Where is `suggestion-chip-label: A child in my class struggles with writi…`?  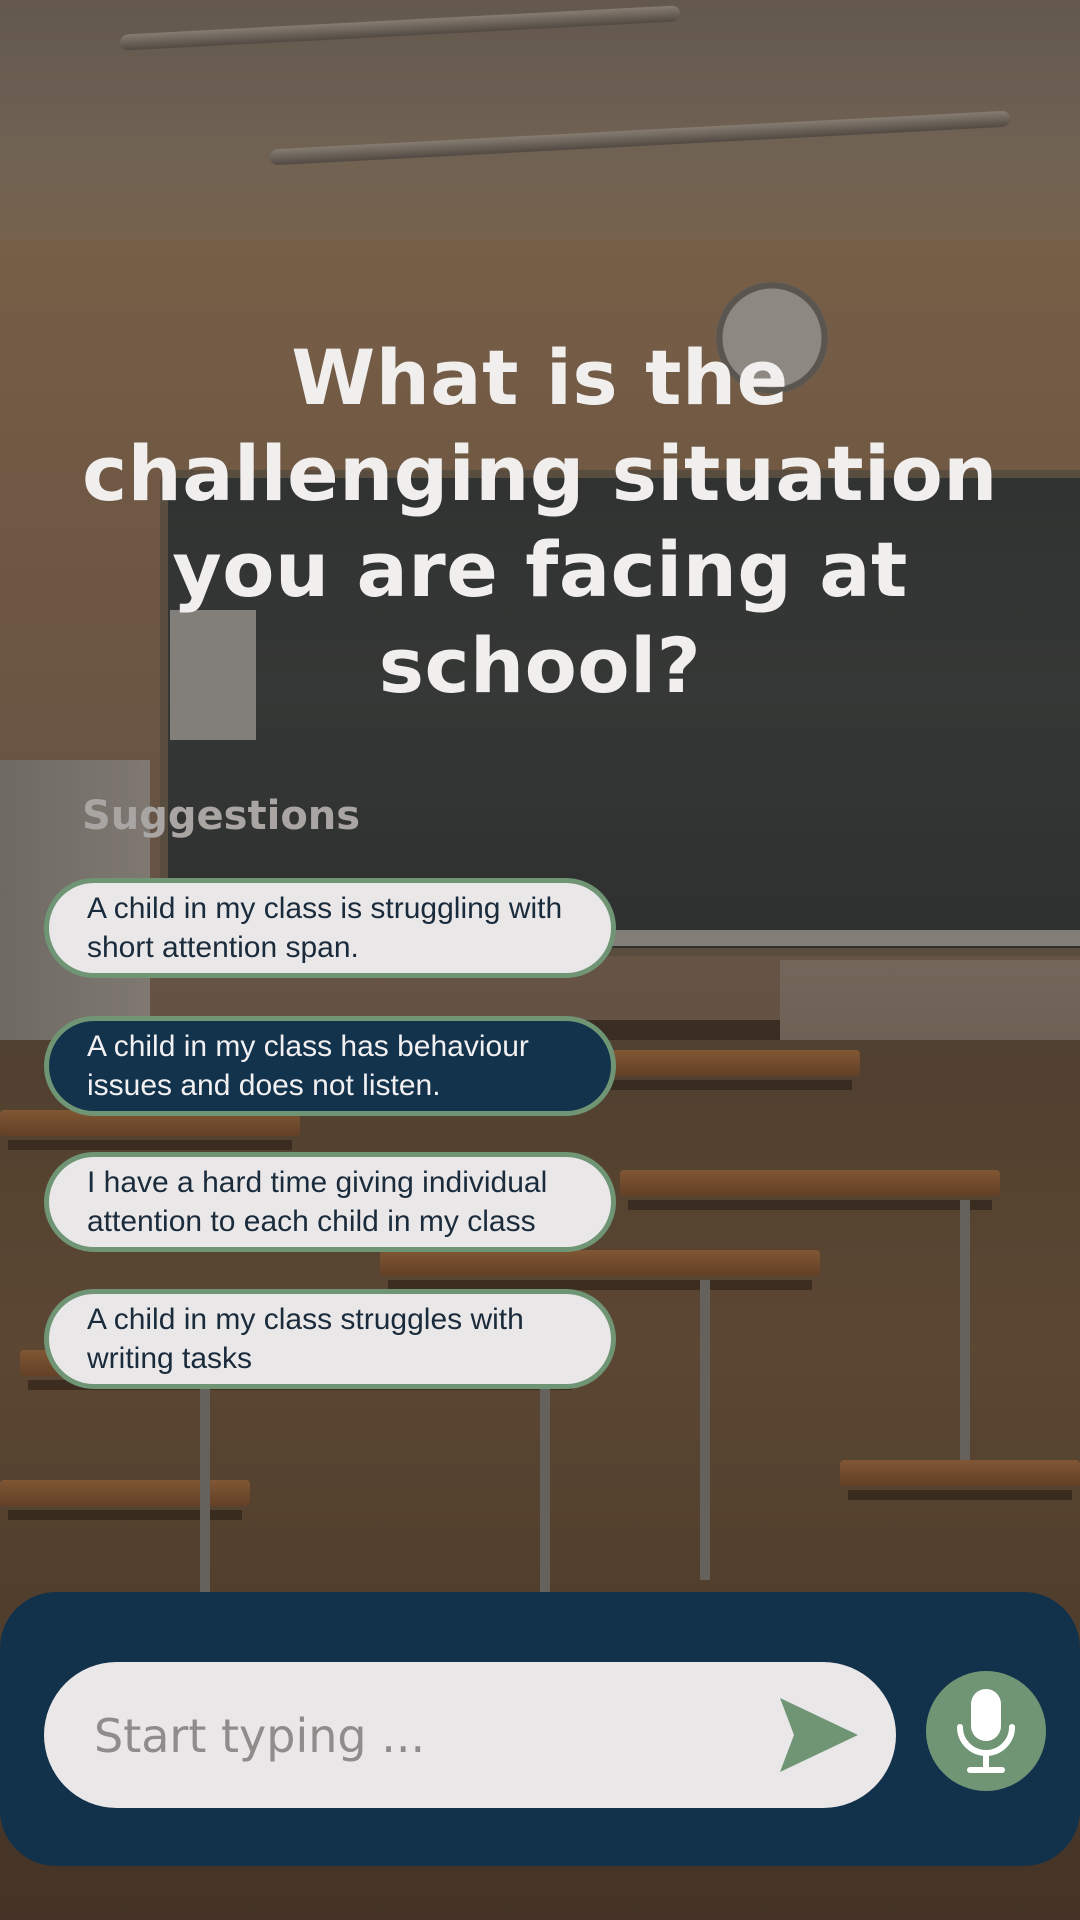 suggestion-chip-label: A child in my class struggles with writi… is located at coordinates (305, 1339).